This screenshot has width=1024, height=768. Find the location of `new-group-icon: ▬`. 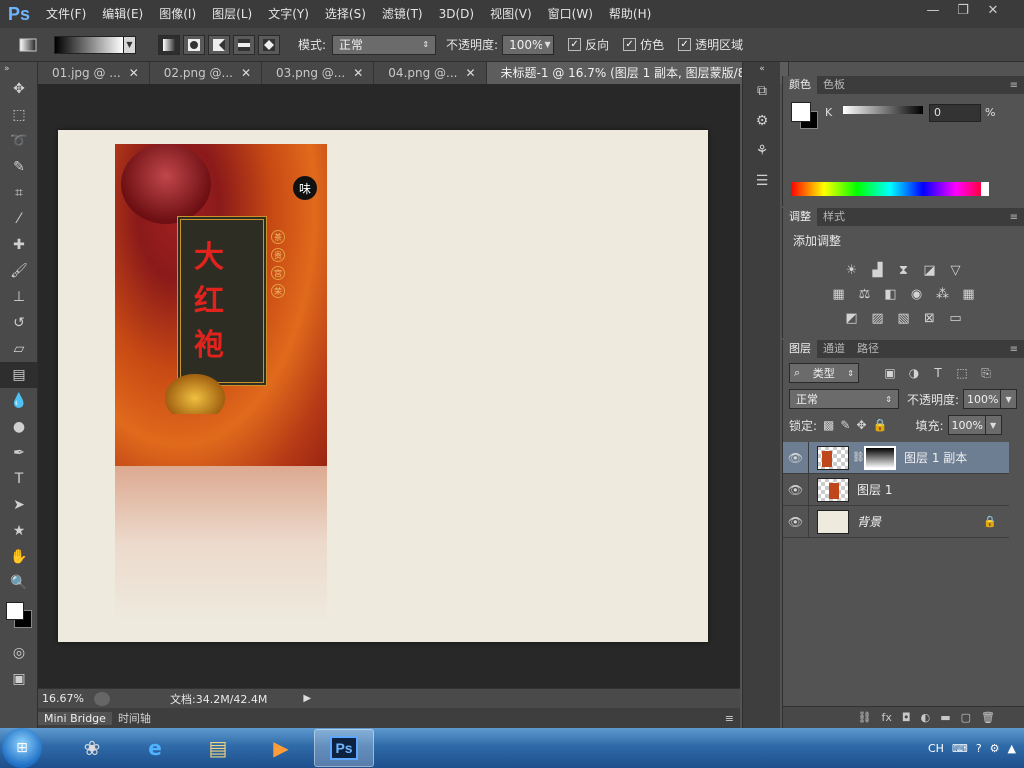

new-group-icon: ▬ is located at coordinates (945, 717).